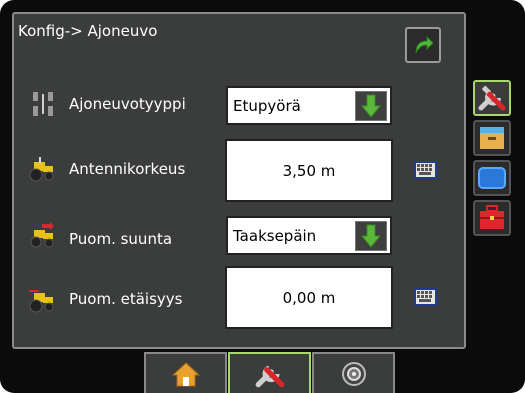  What do you see at coordinates (309, 297) in the screenshot?
I see `boom-distance-value: 0,00 m` at bounding box center [309, 297].